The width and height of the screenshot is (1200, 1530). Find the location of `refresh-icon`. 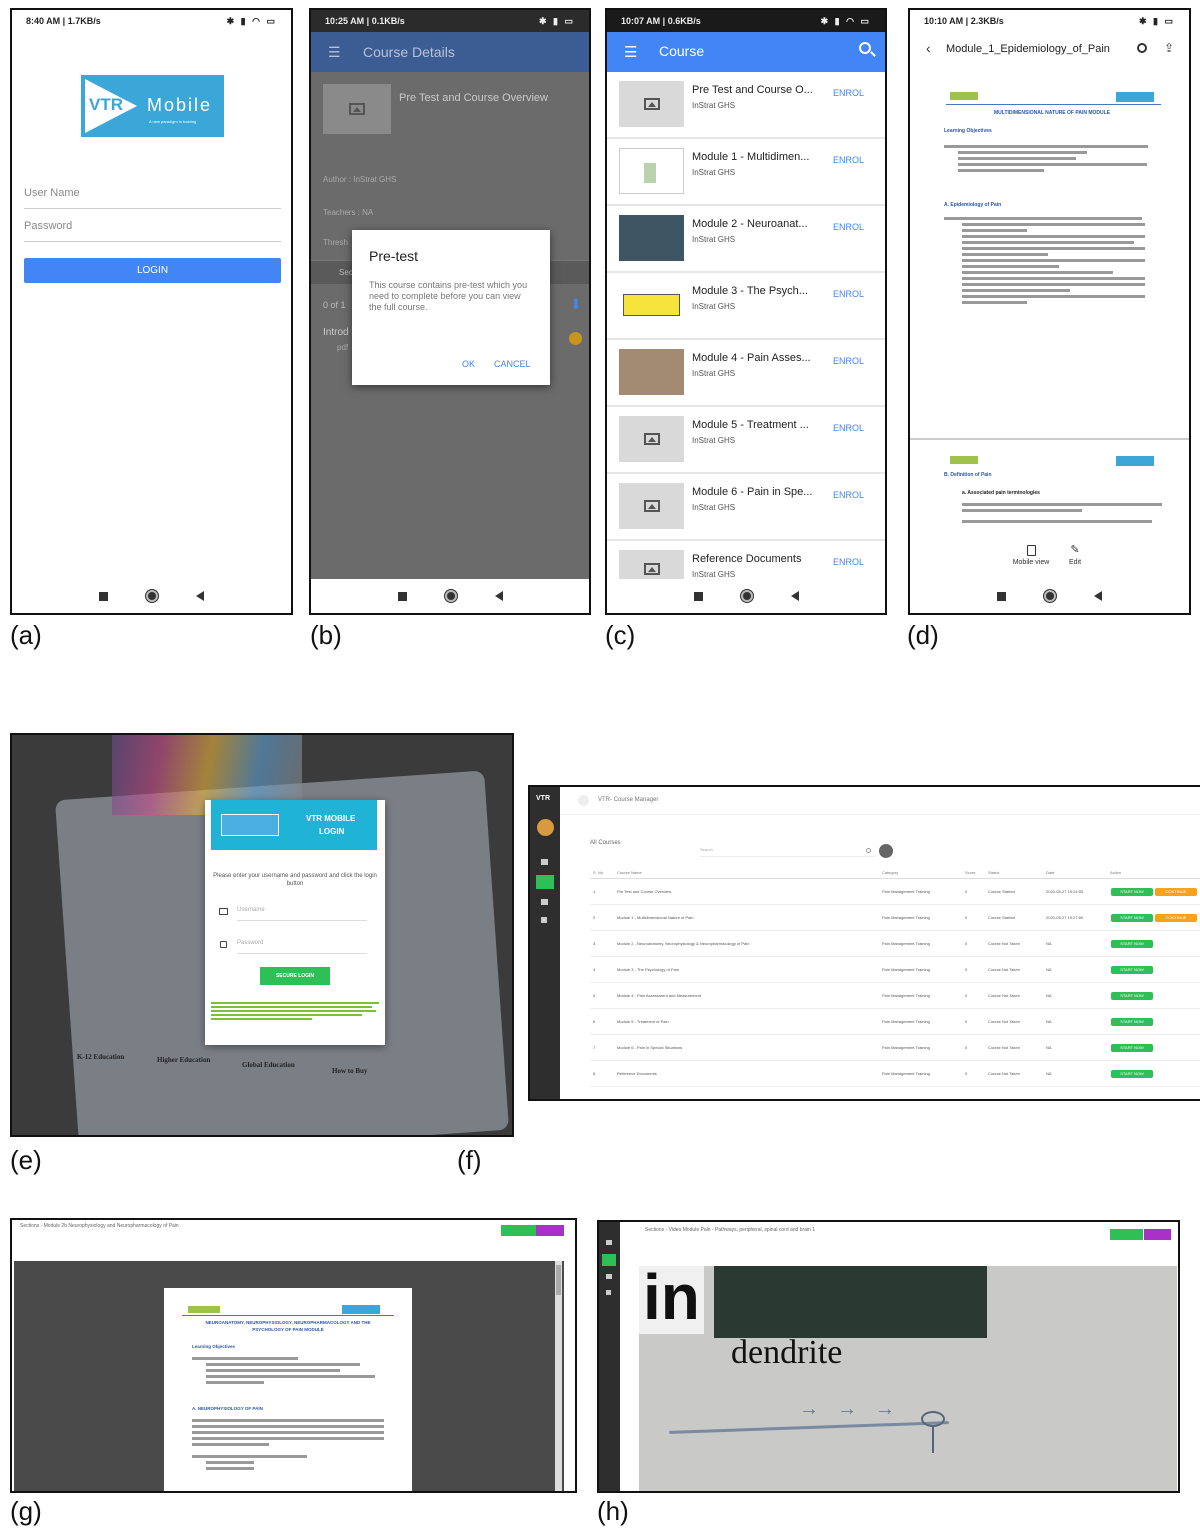

refresh-icon is located at coordinates (886, 851).